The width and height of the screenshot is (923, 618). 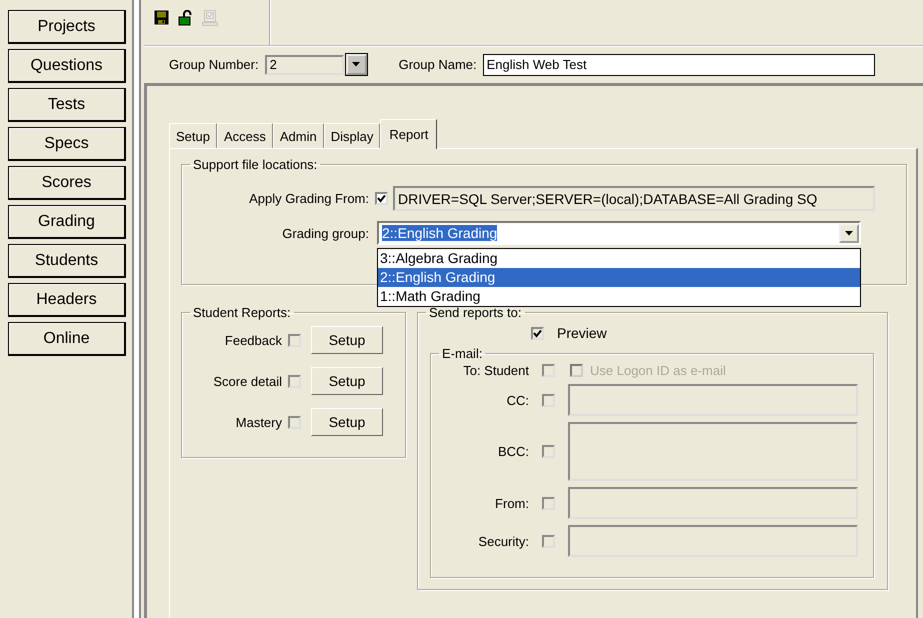 What do you see at coordinates (437, 64) in the screenshot?
I see `field-label: Group Name:` at bounding box center [437, 64].